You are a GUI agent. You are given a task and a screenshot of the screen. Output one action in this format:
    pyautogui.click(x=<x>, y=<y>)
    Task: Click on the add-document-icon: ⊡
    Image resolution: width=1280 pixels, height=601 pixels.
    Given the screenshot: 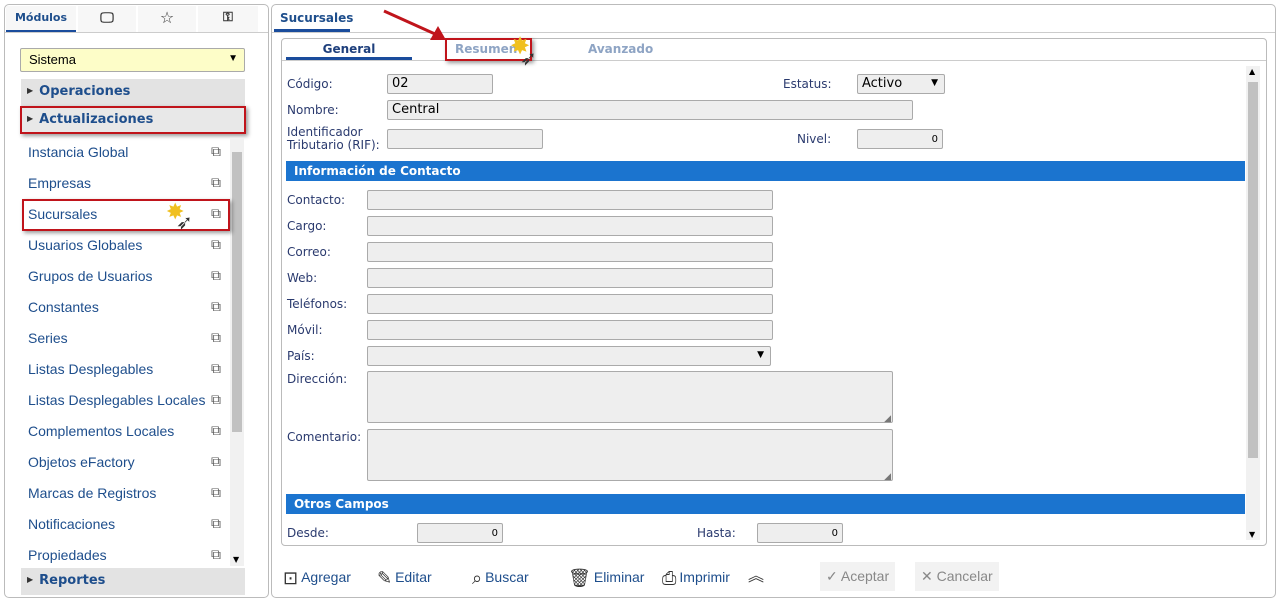 What is the action you would take?
    pyautogui.click(x=291, y=578)
    